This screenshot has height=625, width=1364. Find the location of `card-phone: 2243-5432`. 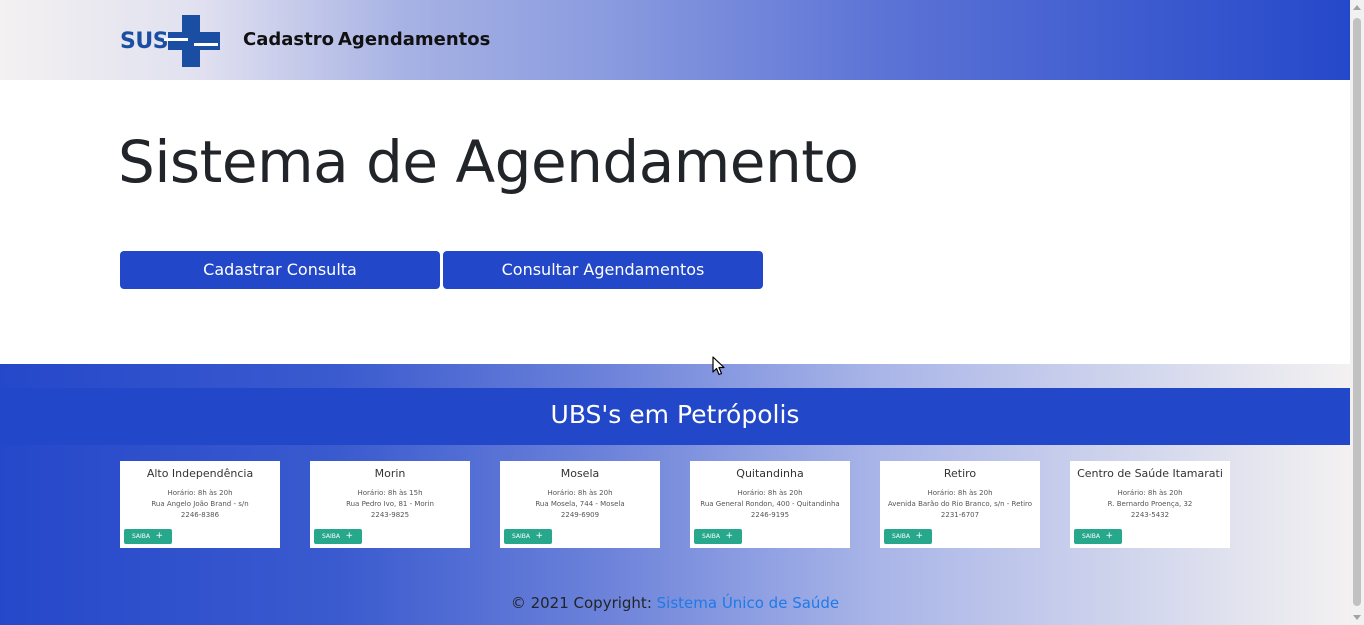

card-phone: 2243-5432 is located at coordinates (1150, 515).